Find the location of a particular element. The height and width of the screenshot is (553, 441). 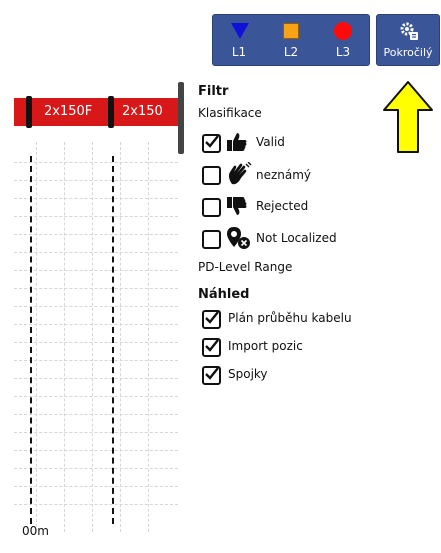

thumbs-down-icon is located at coordinates (237, 206).